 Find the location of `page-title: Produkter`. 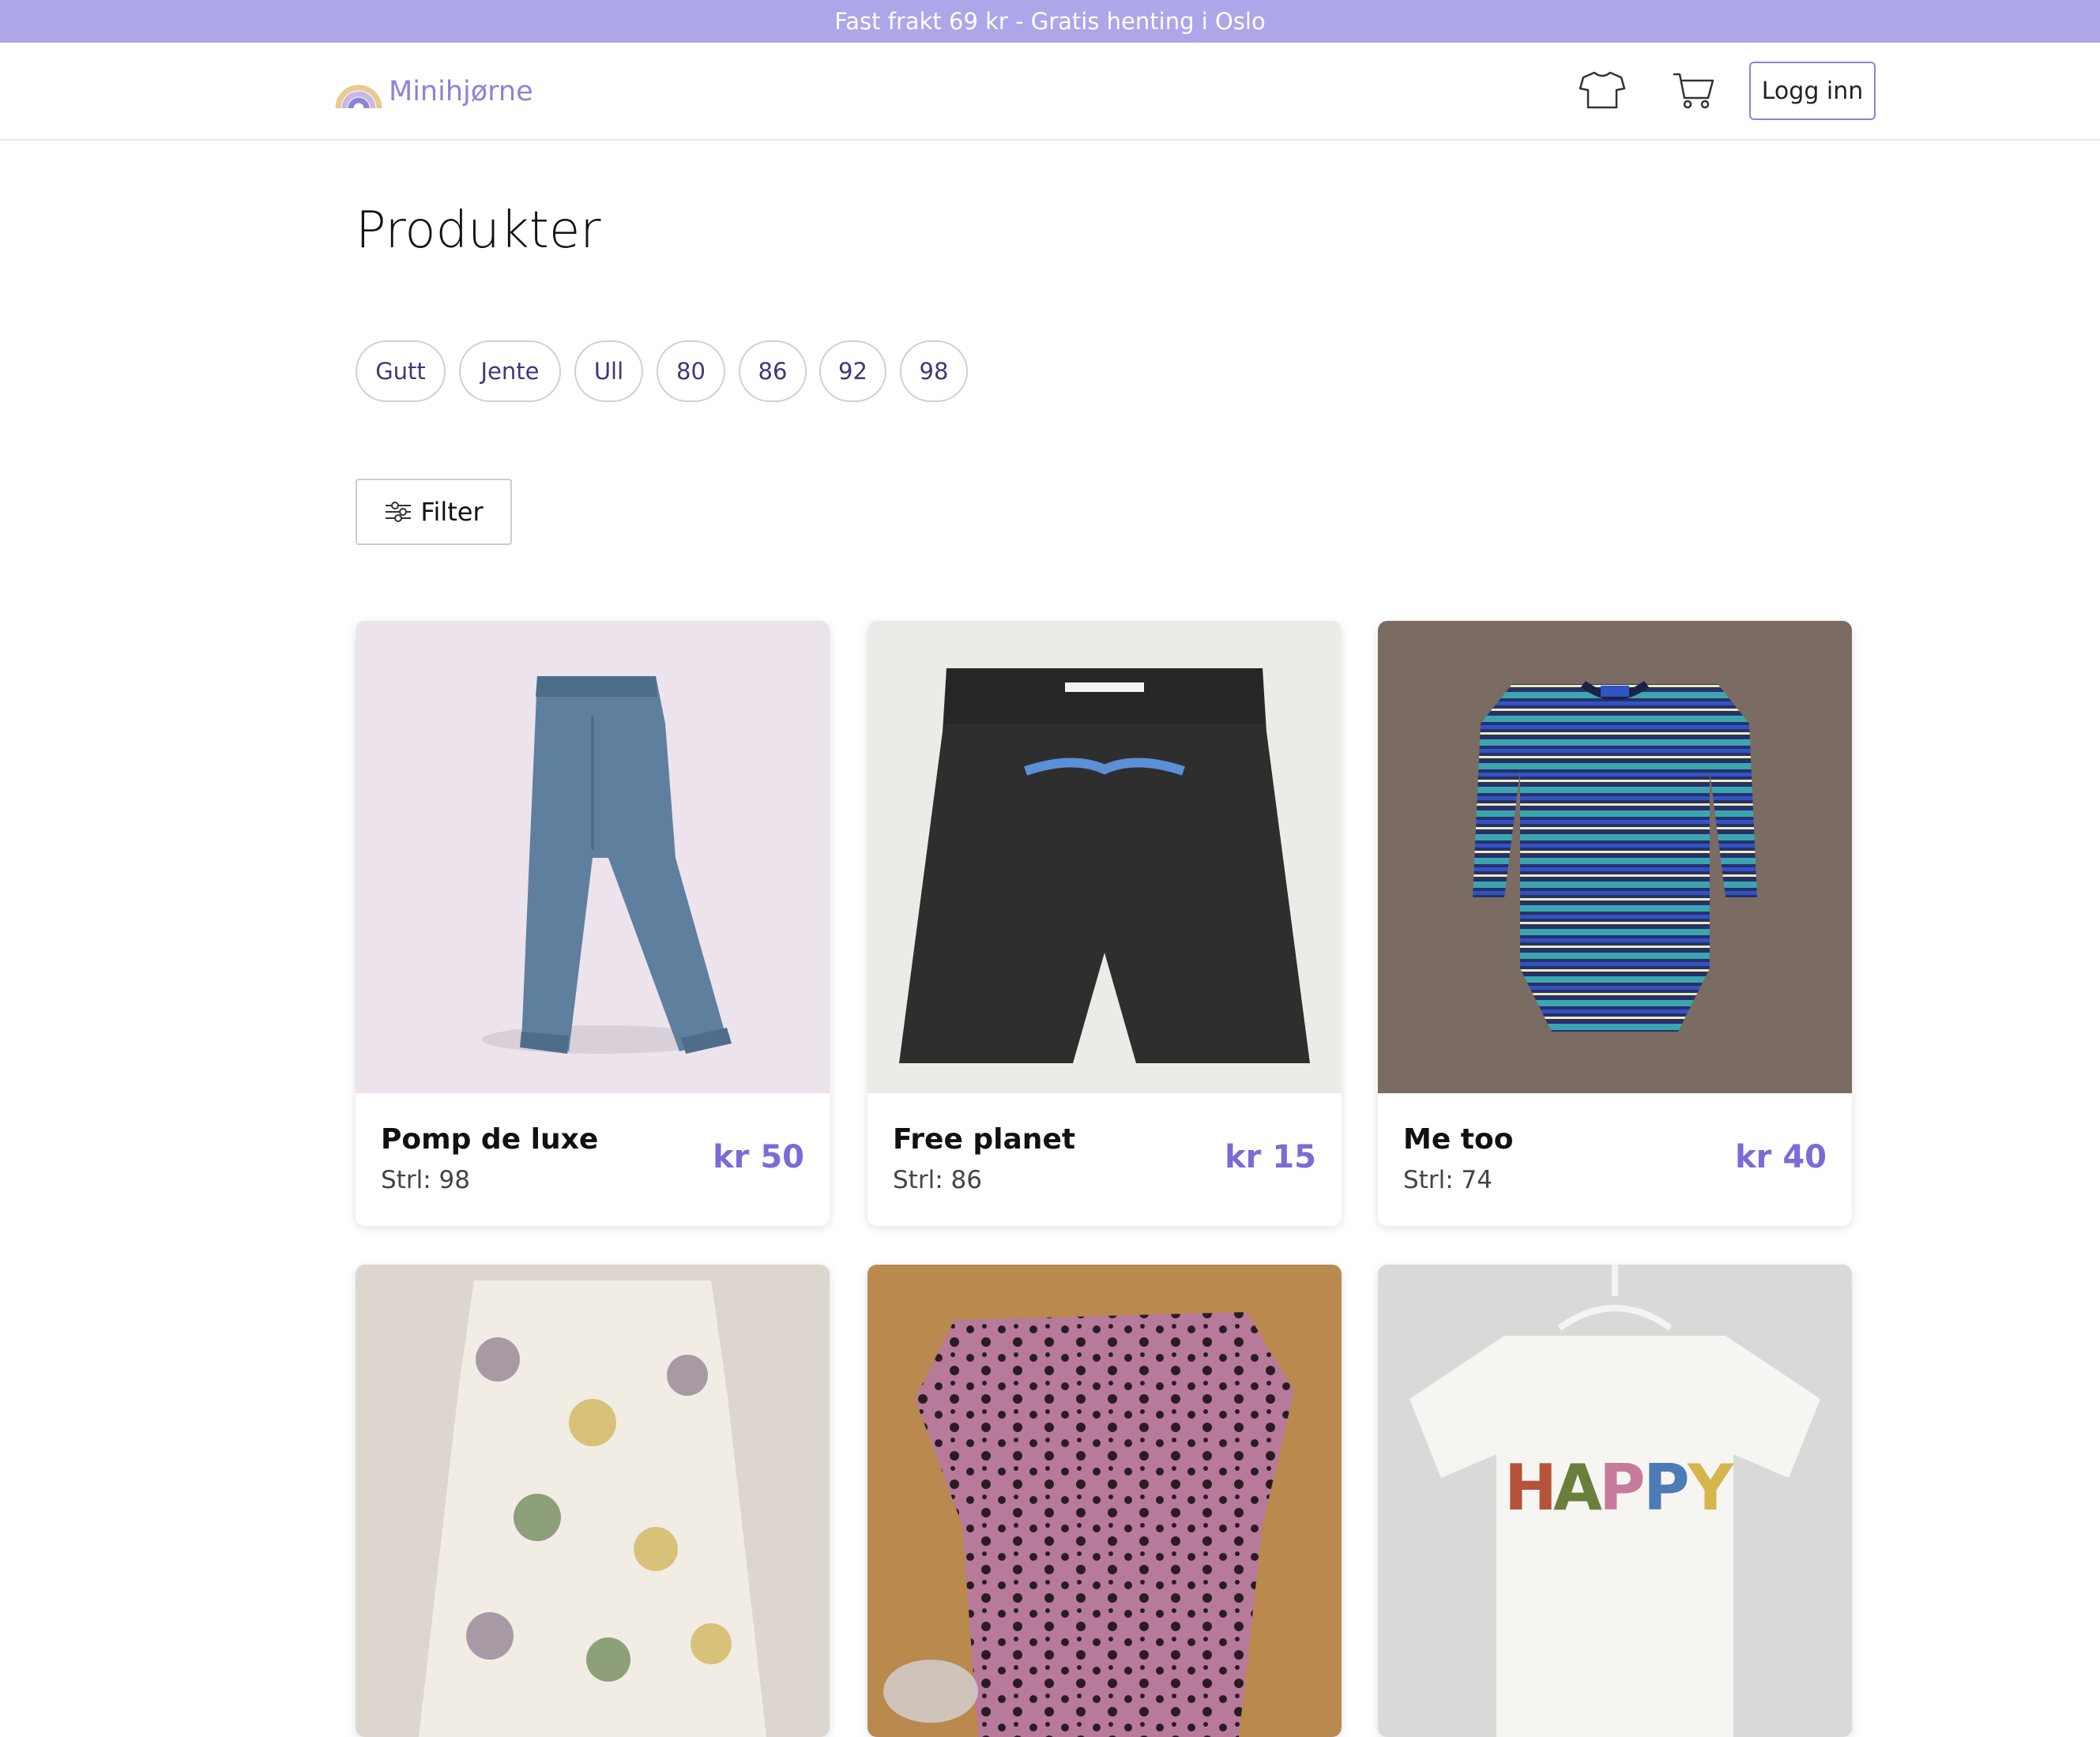

page-title: Produkter is located at coordinates (478, 230).